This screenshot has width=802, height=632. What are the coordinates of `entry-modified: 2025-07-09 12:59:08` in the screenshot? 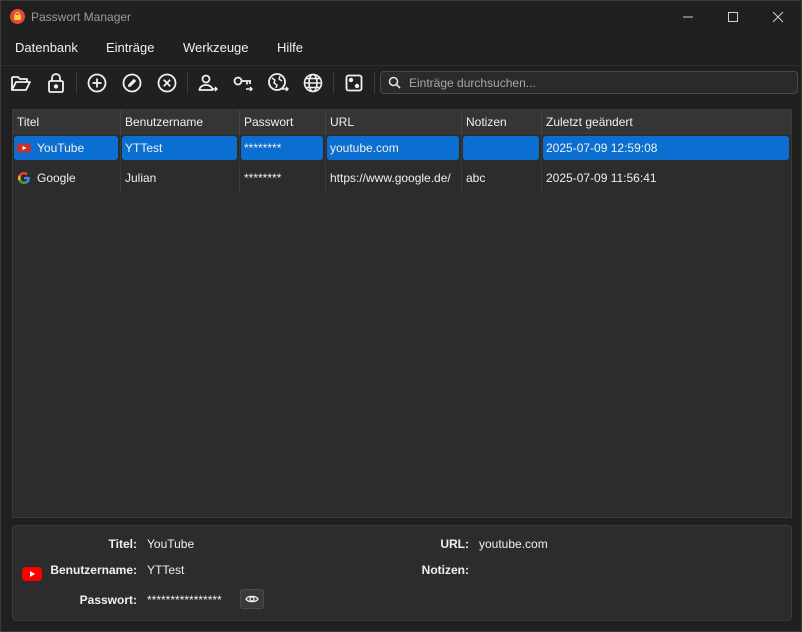 It's located at (602, 148).